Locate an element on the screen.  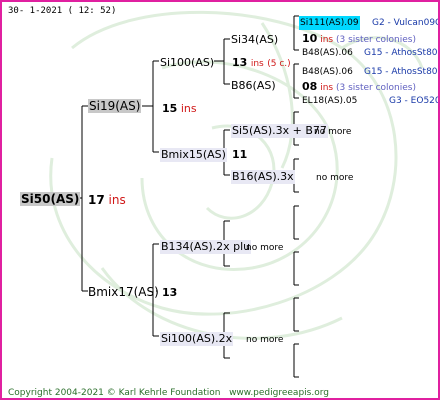
sire-inbreeding-unit: ins is located at coordinates (188, 108).